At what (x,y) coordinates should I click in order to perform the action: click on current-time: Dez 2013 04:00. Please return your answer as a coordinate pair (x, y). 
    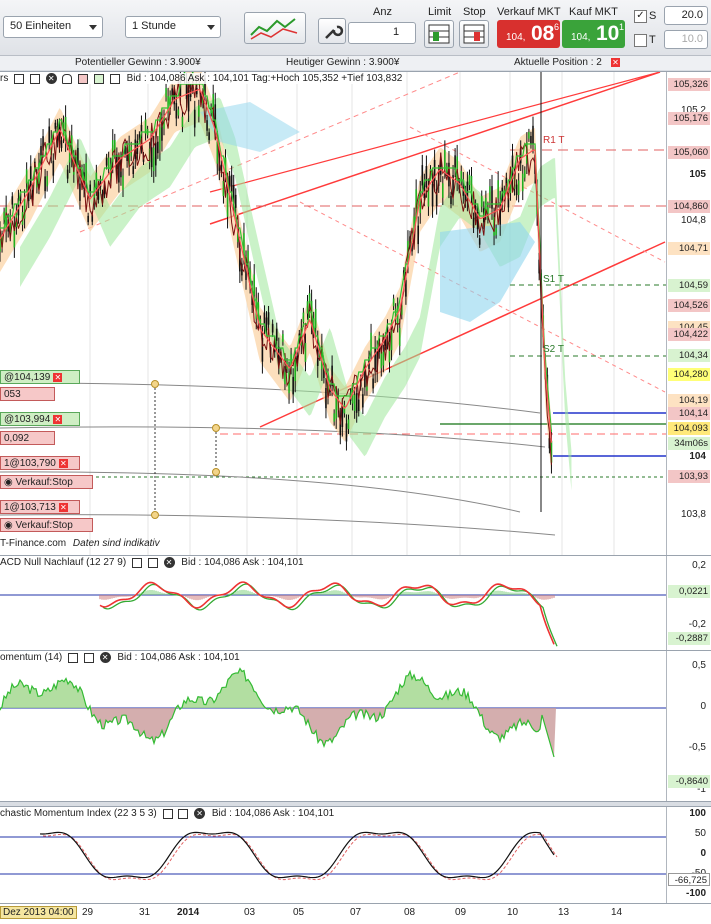
    Looking at the image, I should click on (38, 912).